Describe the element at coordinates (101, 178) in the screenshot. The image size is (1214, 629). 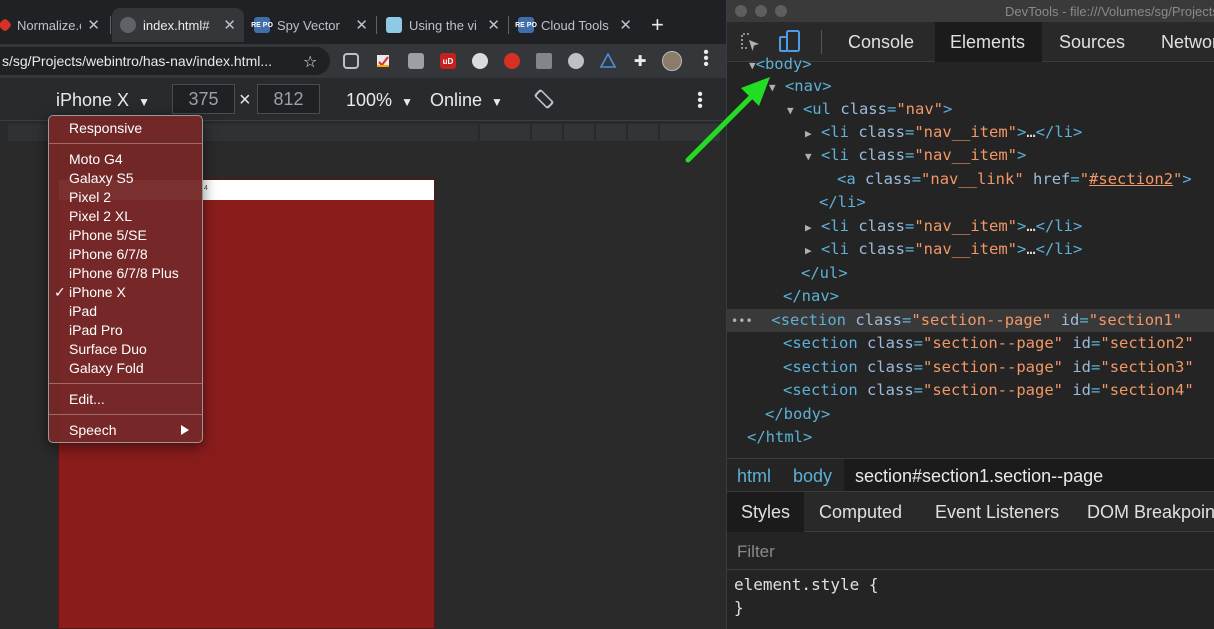
I see `menu-item-device: Galaxy S5` at that location.